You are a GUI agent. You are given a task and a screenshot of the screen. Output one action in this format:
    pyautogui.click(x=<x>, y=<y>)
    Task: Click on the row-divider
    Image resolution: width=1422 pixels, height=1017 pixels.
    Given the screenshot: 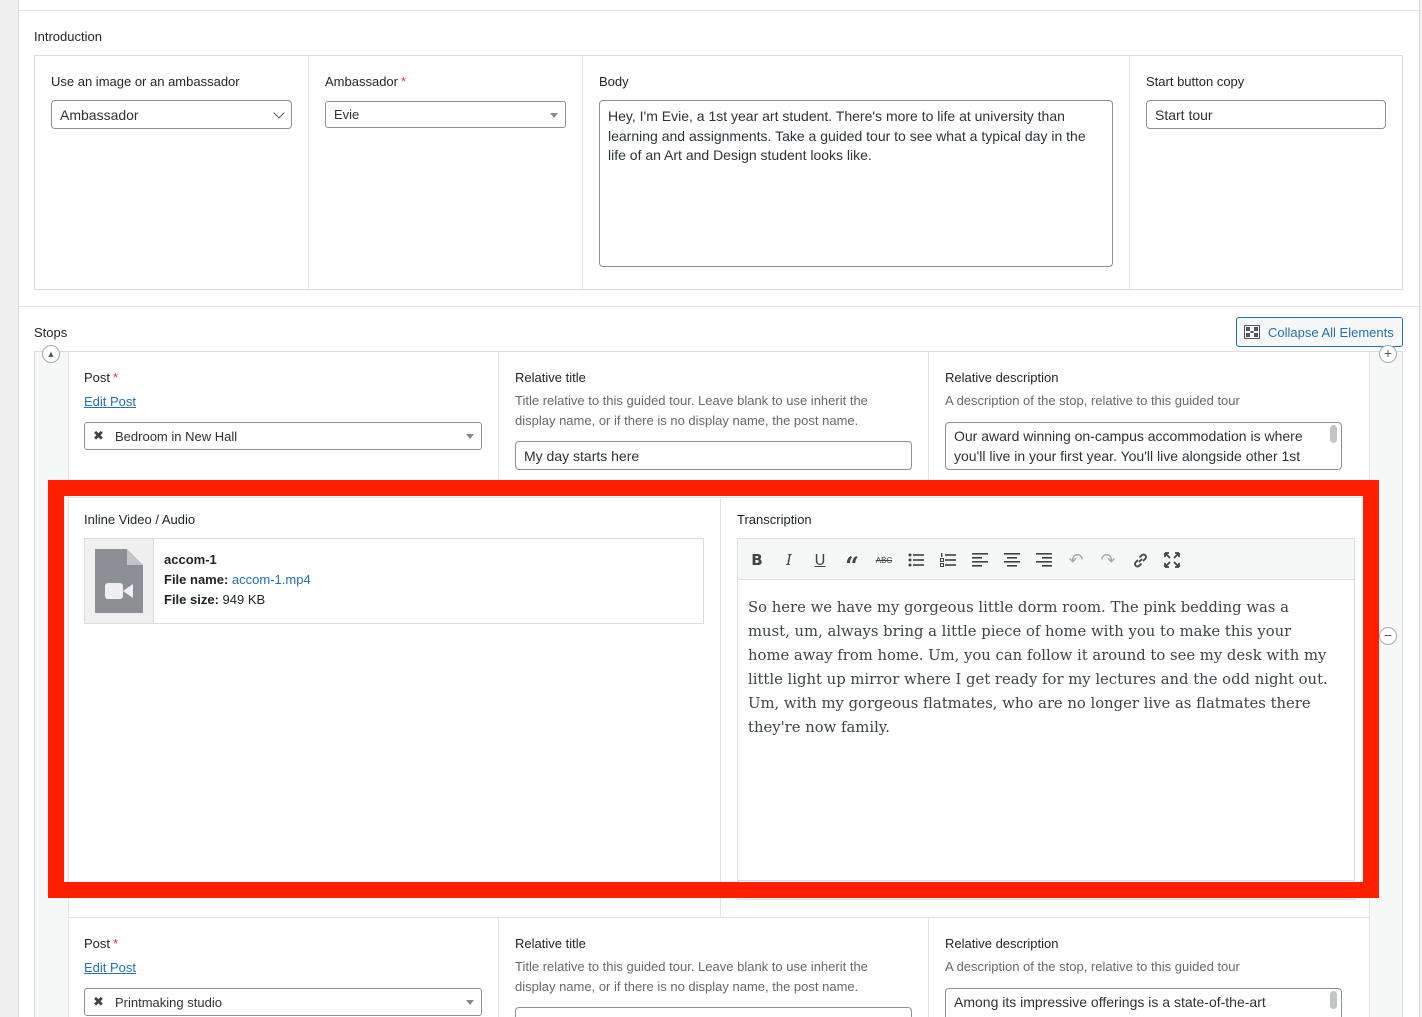 What is the action you would take?
    pyautogui.click(x=719, y=917)
    